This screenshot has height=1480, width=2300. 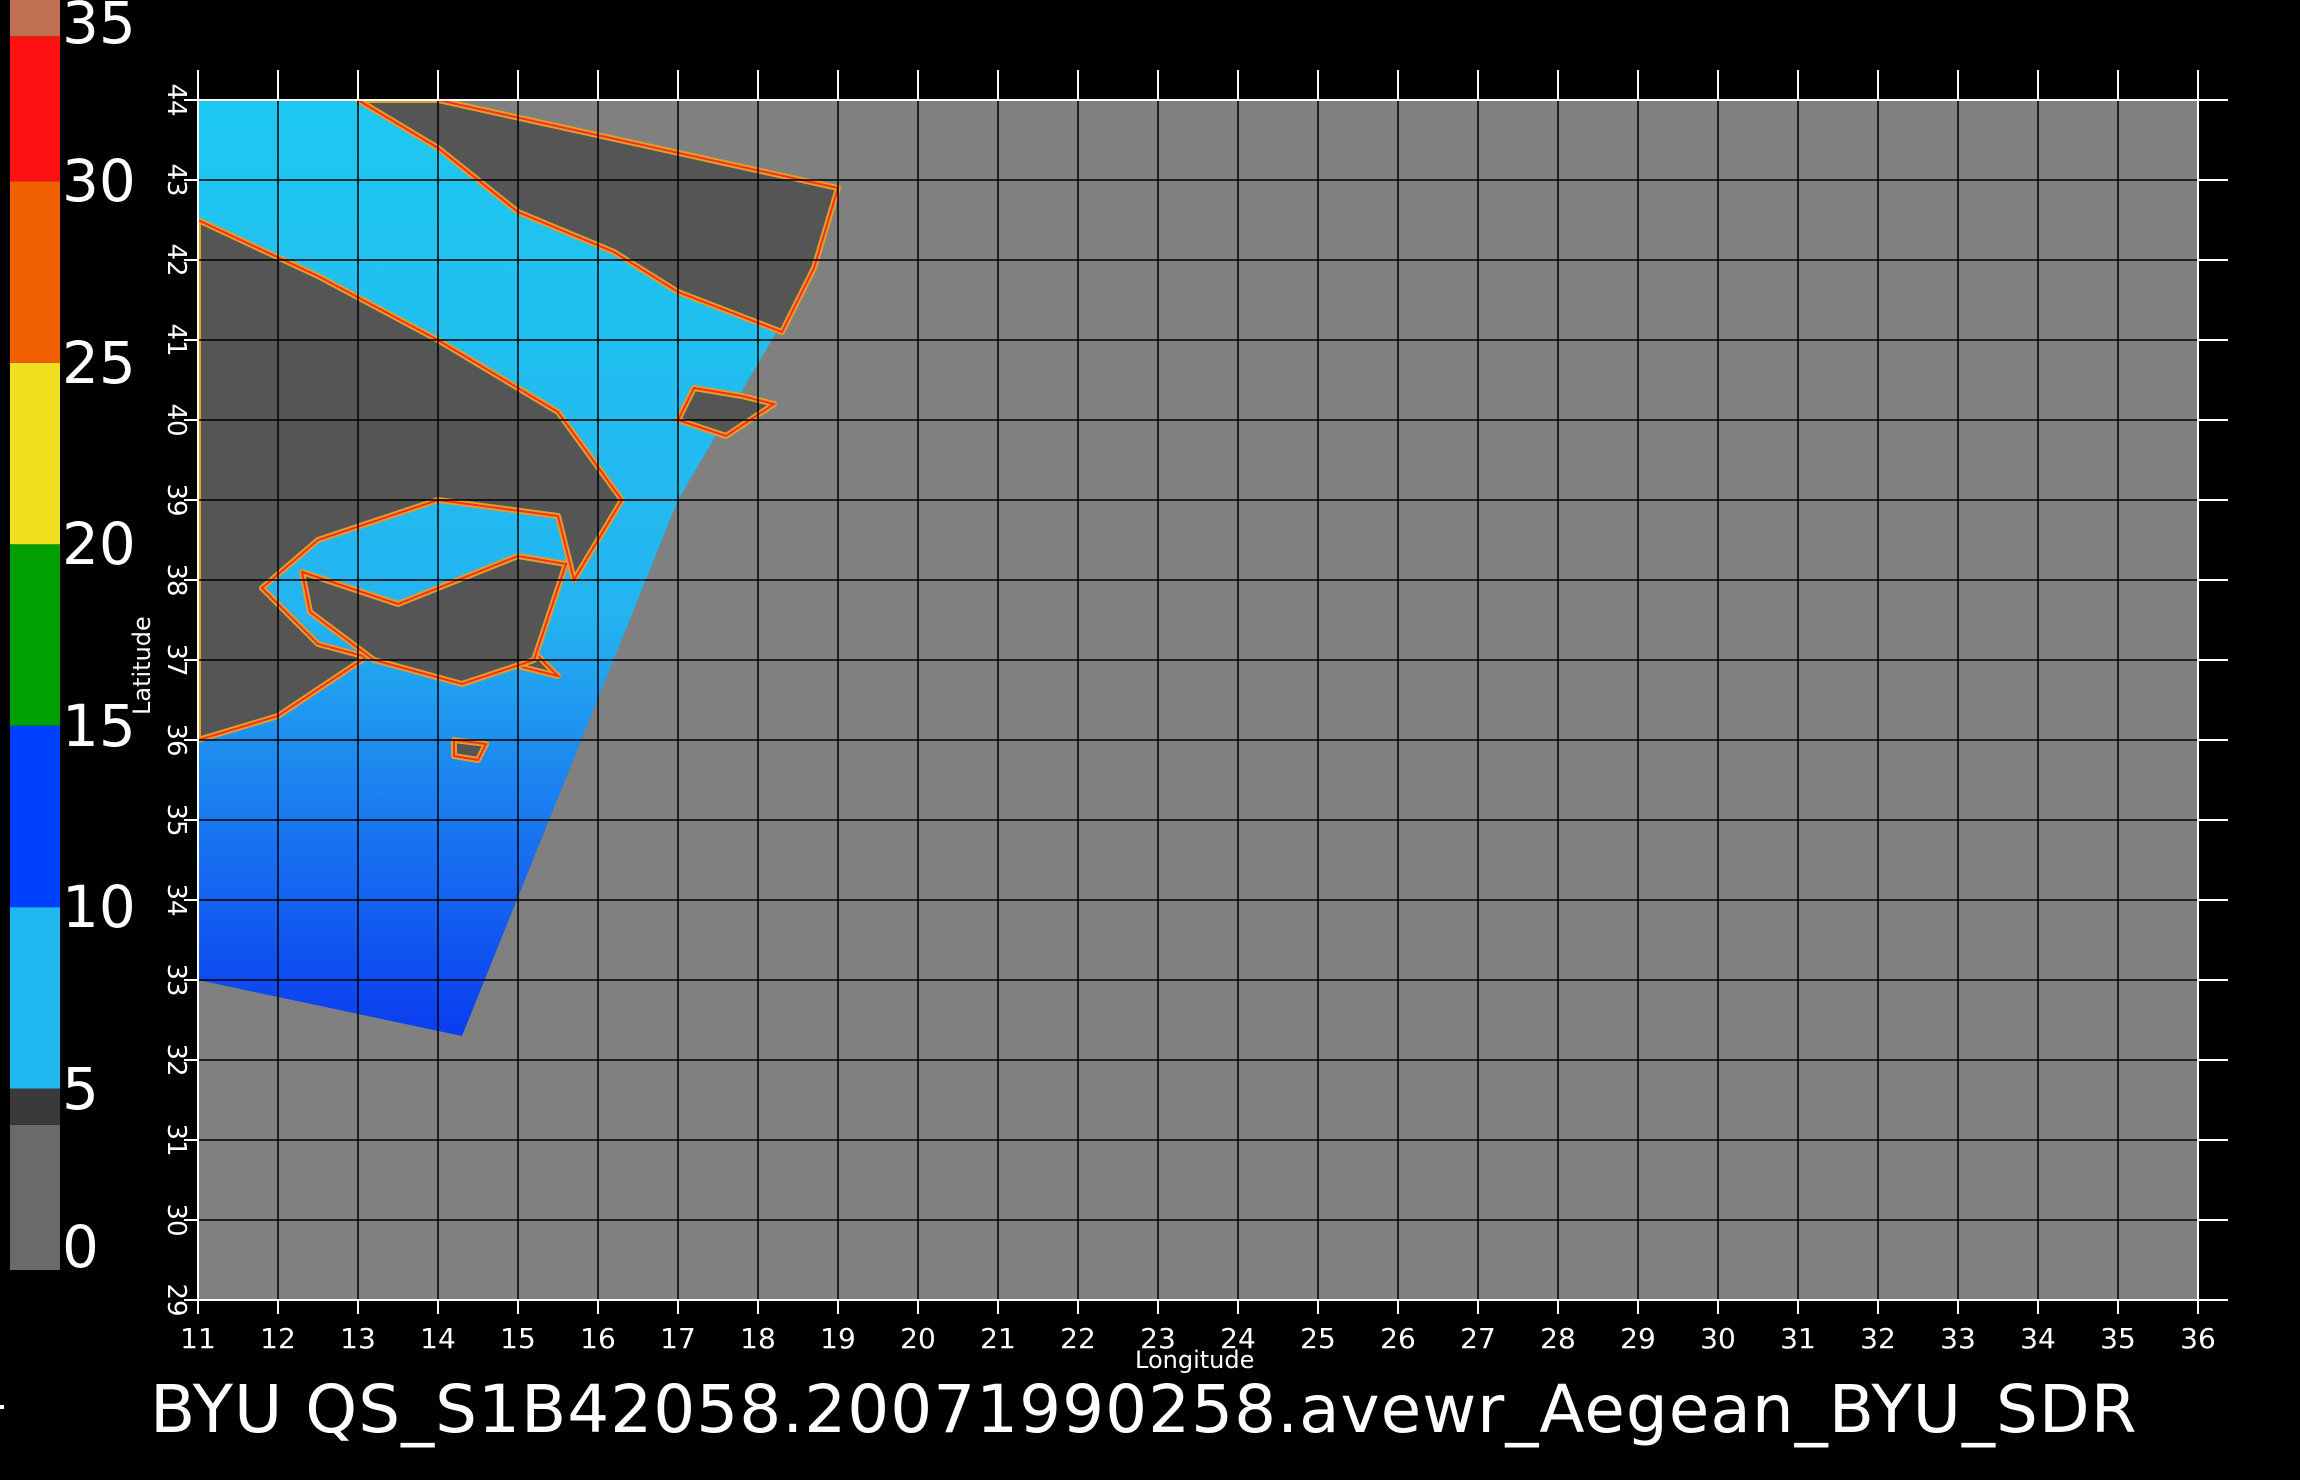 What do you see at coordinates (176, 179) in the screenshot?
I see `y-tick-label: 43` at bounding box center [176, 179].